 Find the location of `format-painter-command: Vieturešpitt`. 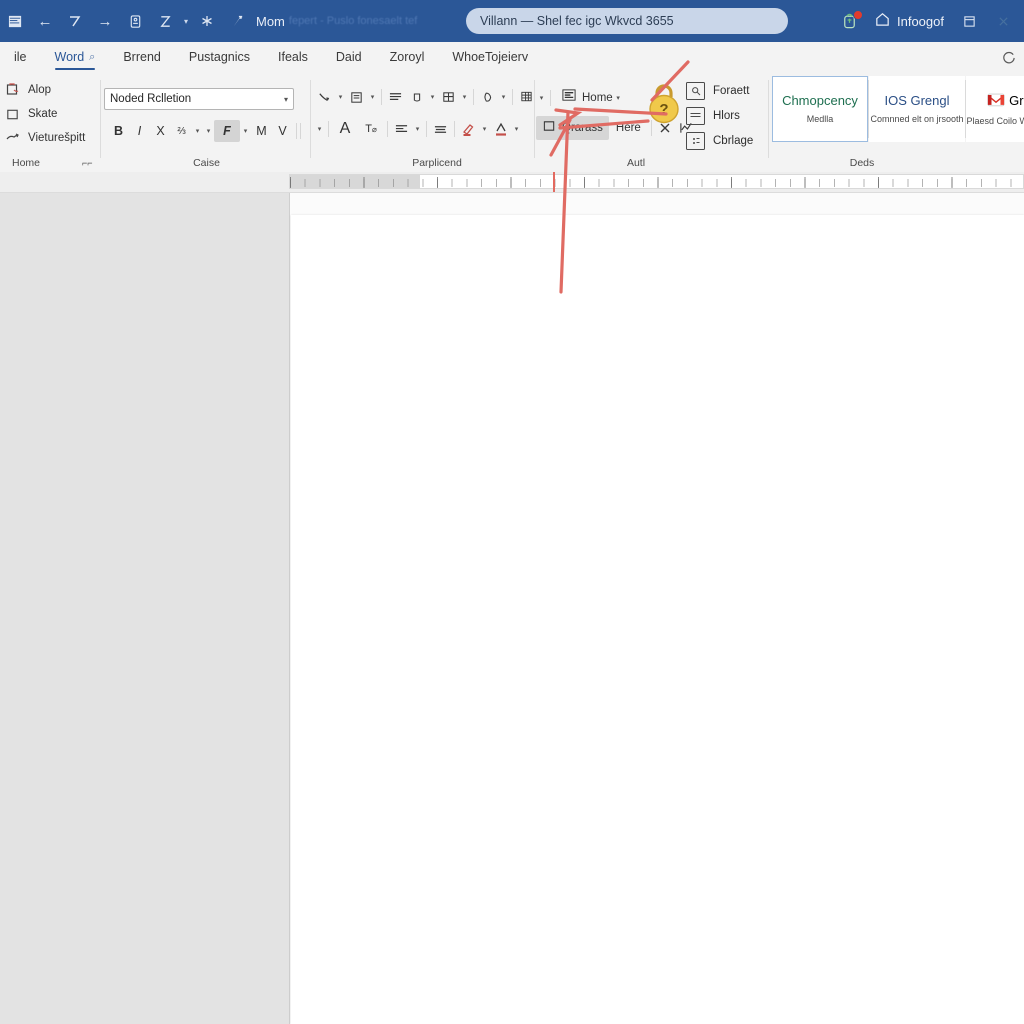

format-painter-command: Vieturešpitt is located at coordinates (52, 138).